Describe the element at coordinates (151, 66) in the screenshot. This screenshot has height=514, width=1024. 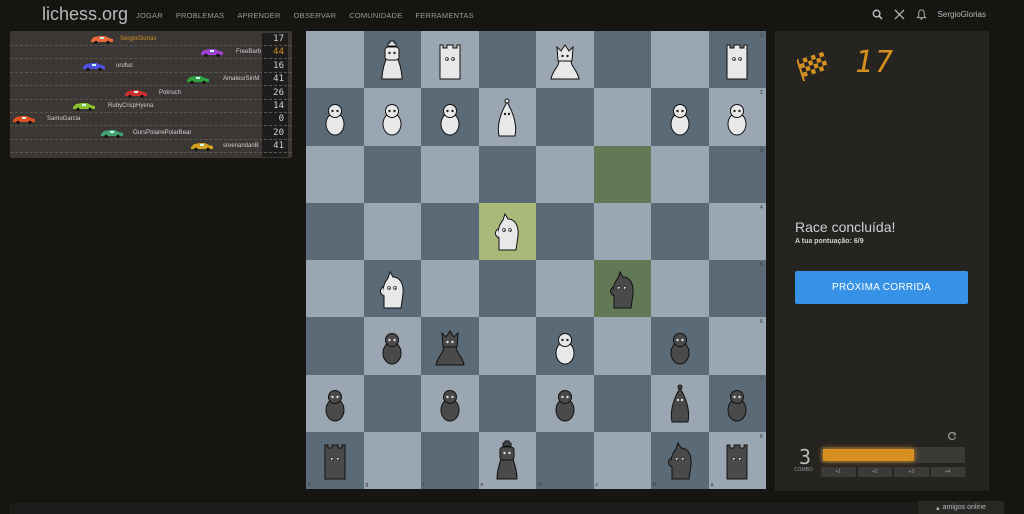
I see `race-lane: urufuc 16` at that location.